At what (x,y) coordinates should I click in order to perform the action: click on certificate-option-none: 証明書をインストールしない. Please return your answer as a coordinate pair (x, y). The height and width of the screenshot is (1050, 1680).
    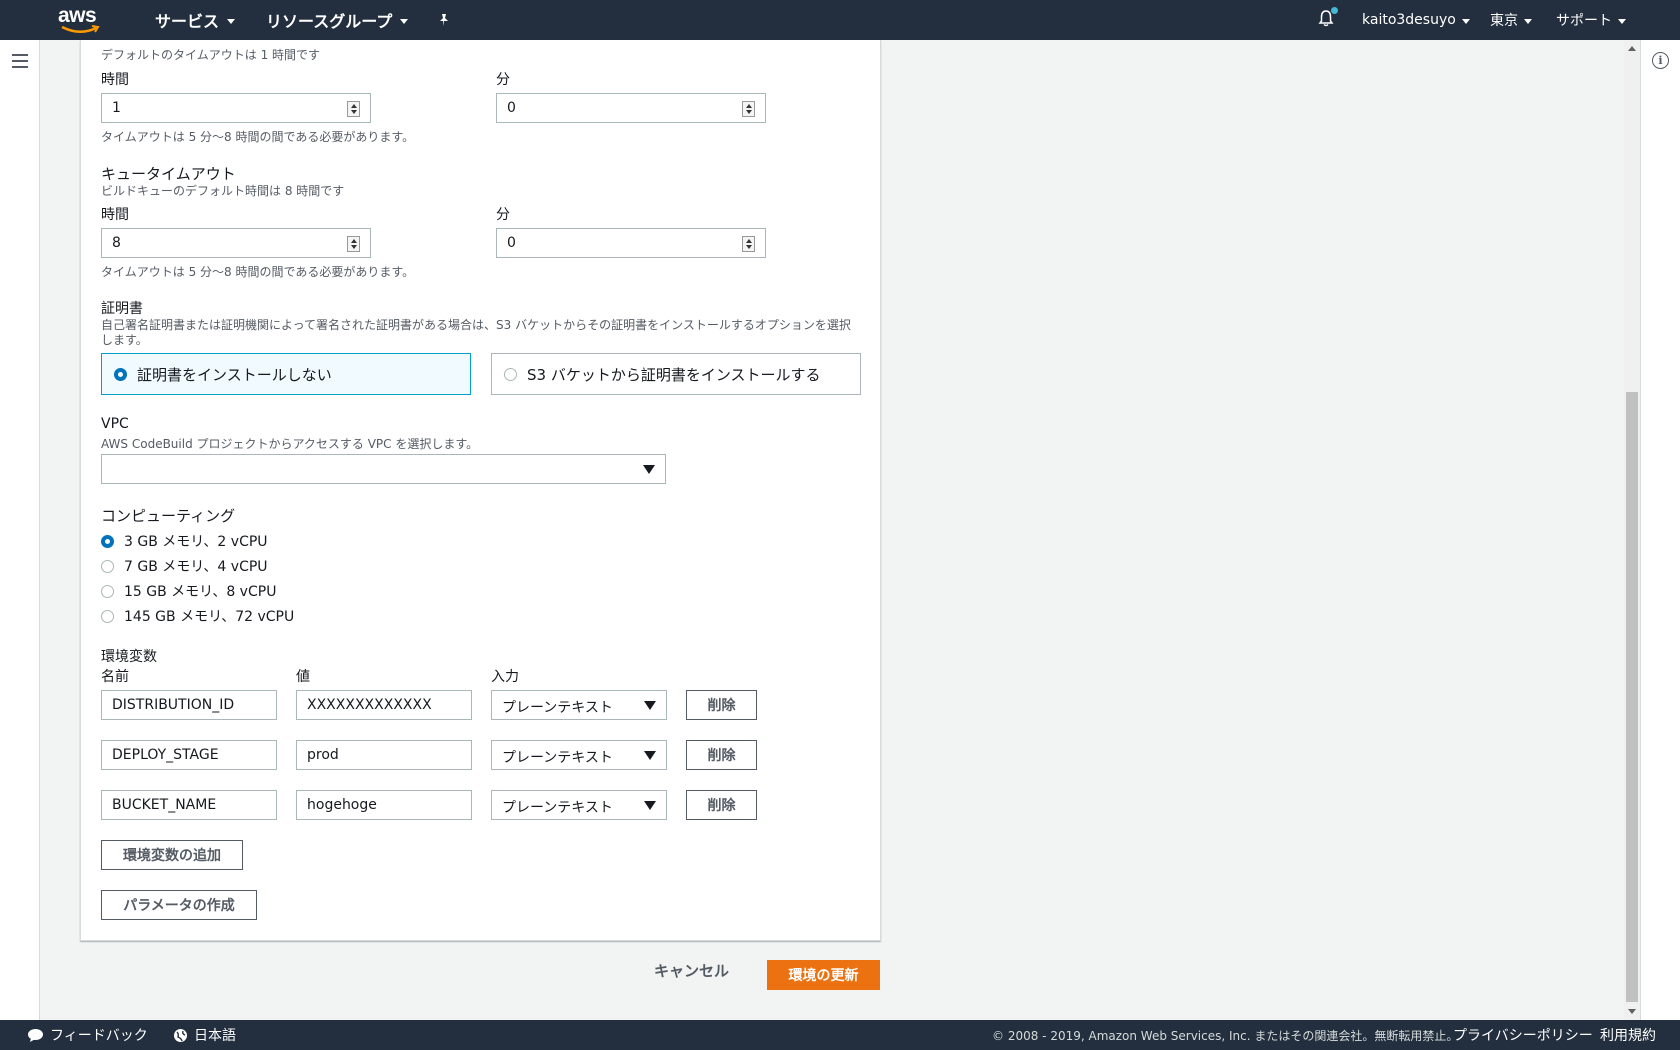
    Looking at the image, I should click on (286, 374).